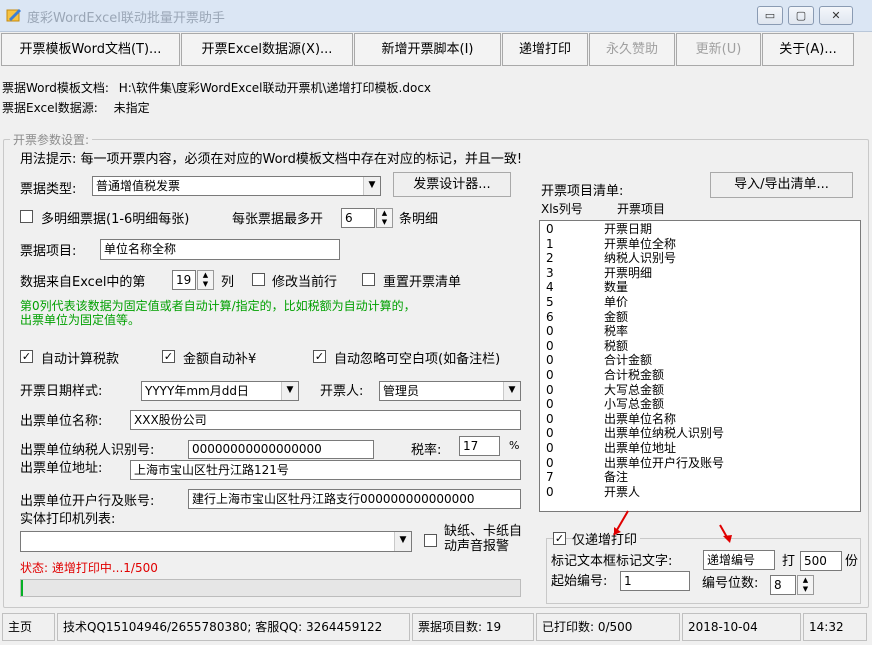  I want to click on list-item-col: 4, so click(550, 287).